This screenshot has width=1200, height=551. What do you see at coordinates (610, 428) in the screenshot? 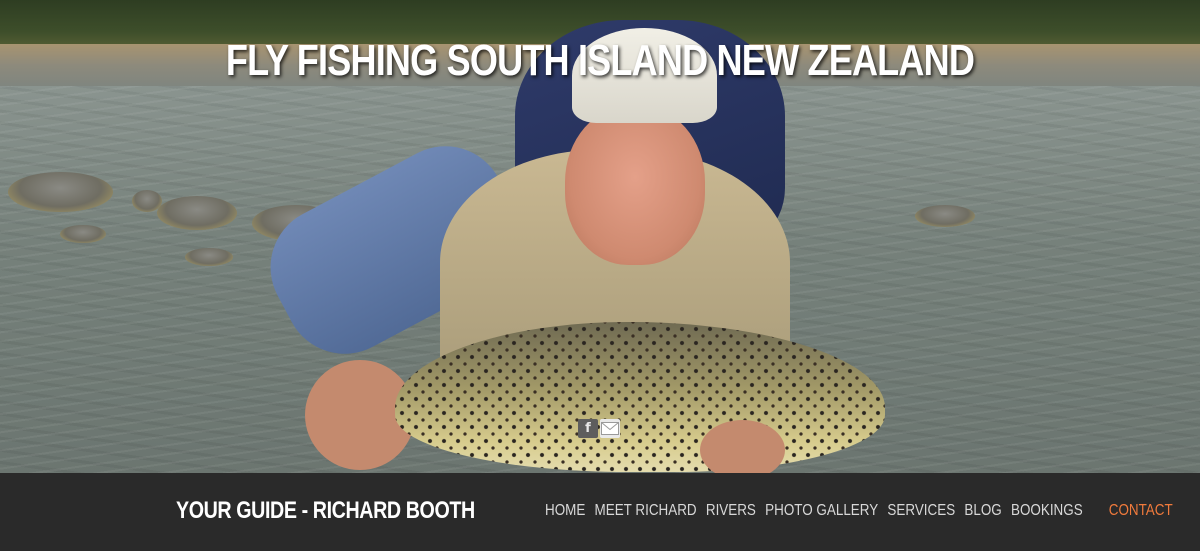
I see `envelope-icon` at bounding box center [610, 428].